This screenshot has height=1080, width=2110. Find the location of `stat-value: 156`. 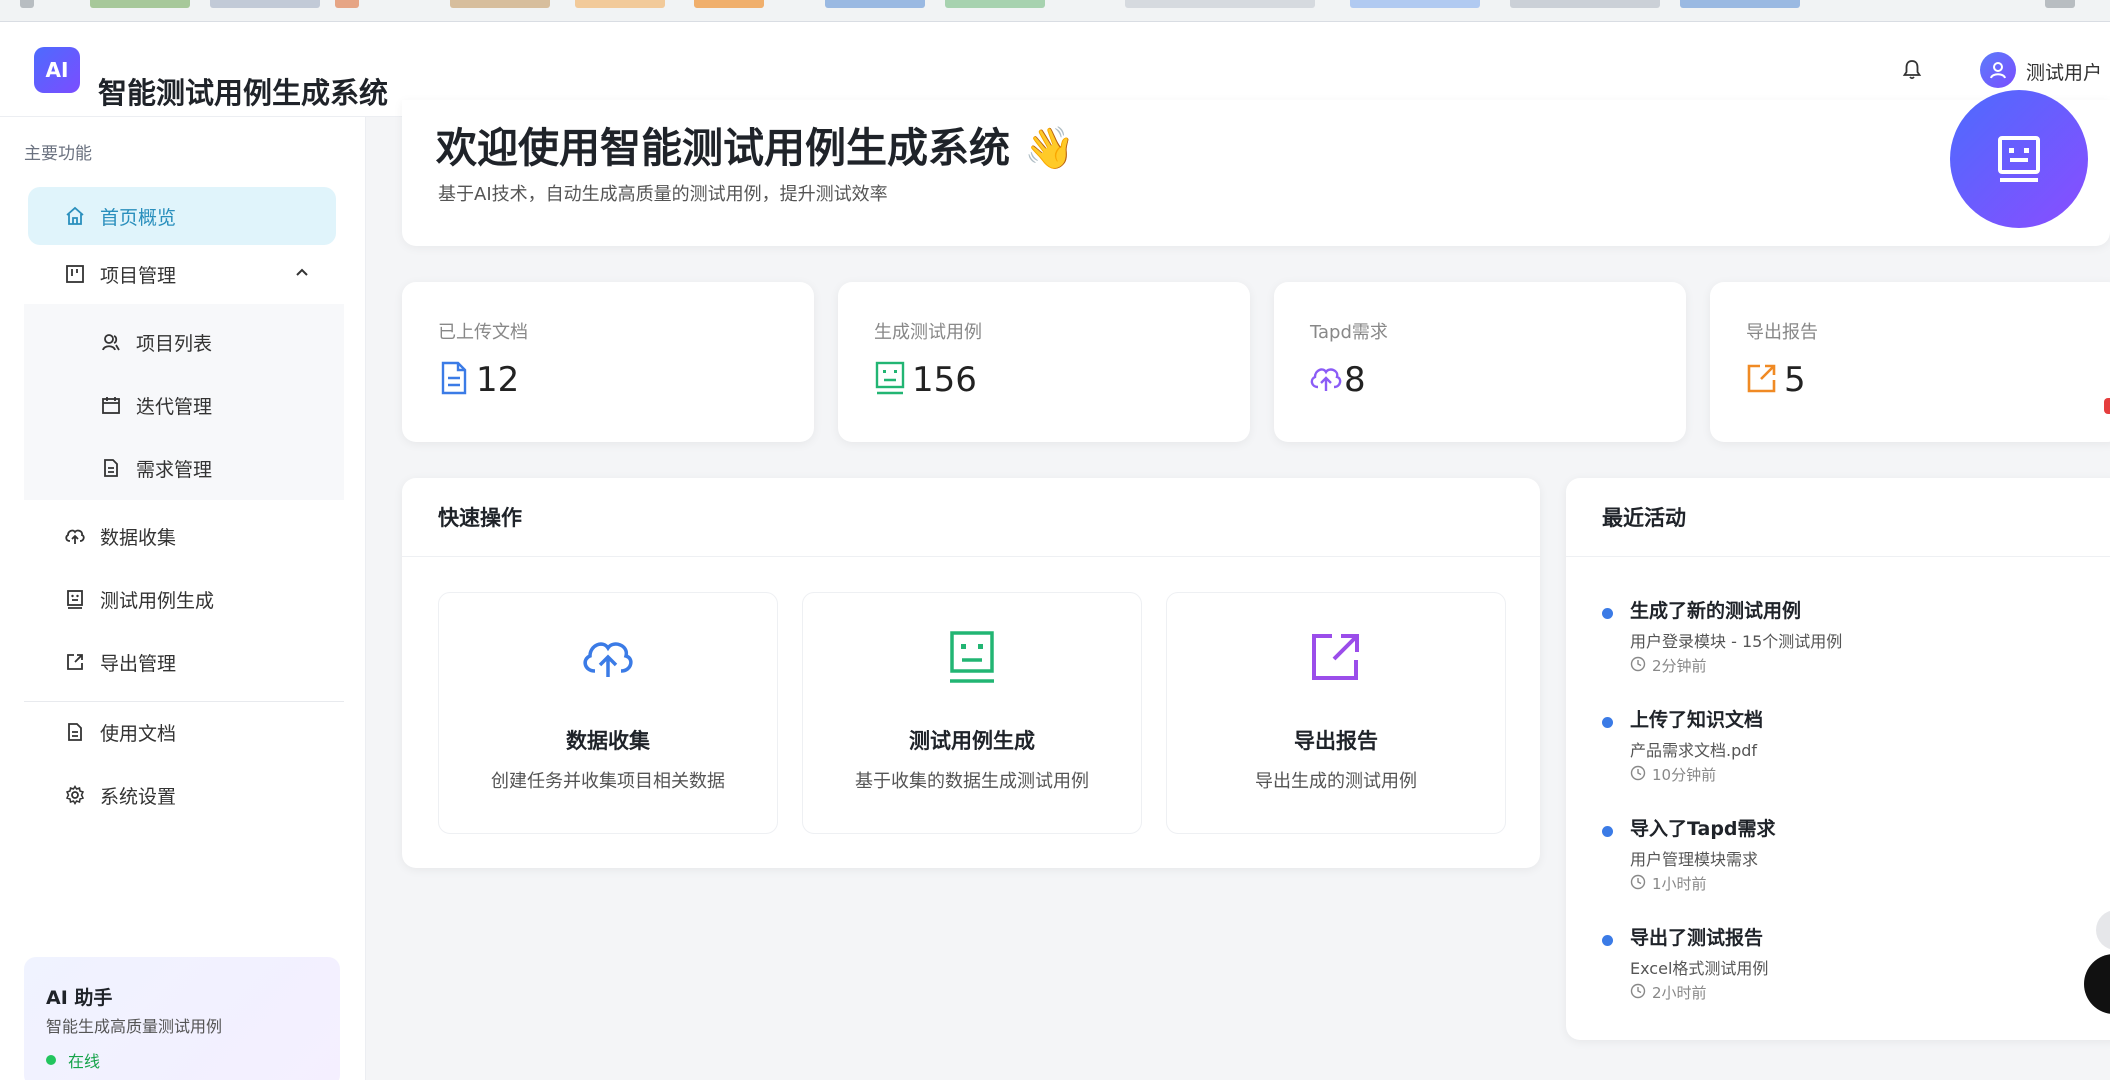

stat-value: 156 is located at coordinates (944, 380).